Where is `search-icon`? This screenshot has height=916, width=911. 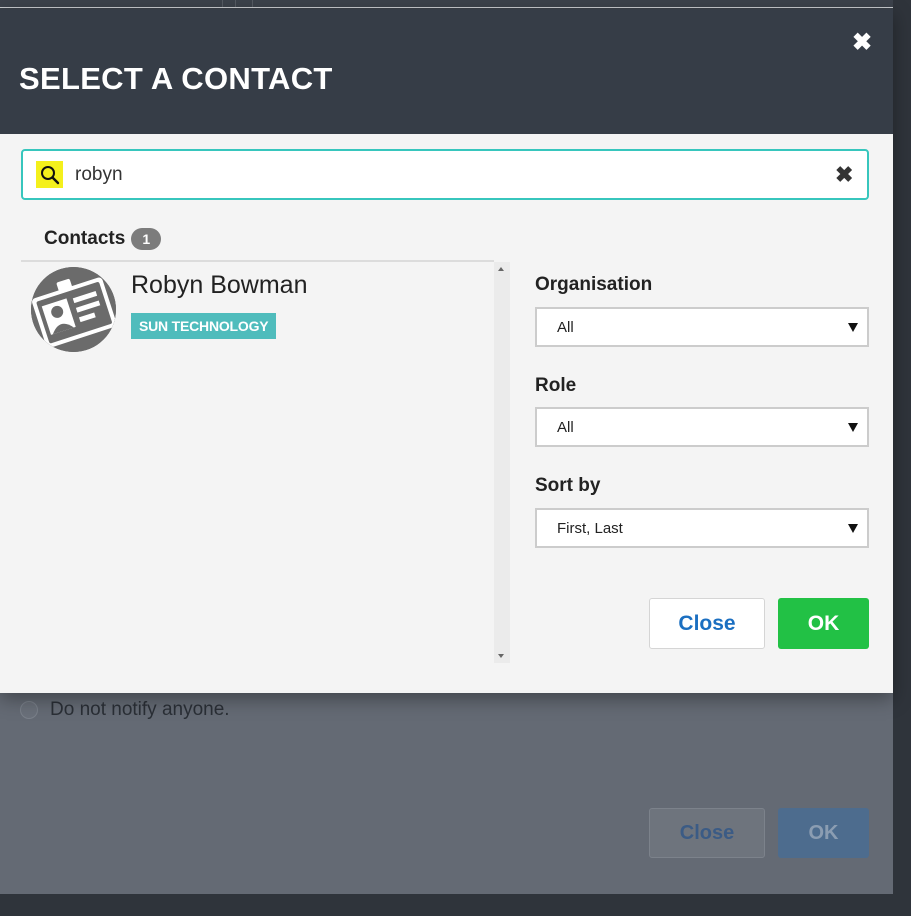
search-icon is located at coordinates (49, 174).